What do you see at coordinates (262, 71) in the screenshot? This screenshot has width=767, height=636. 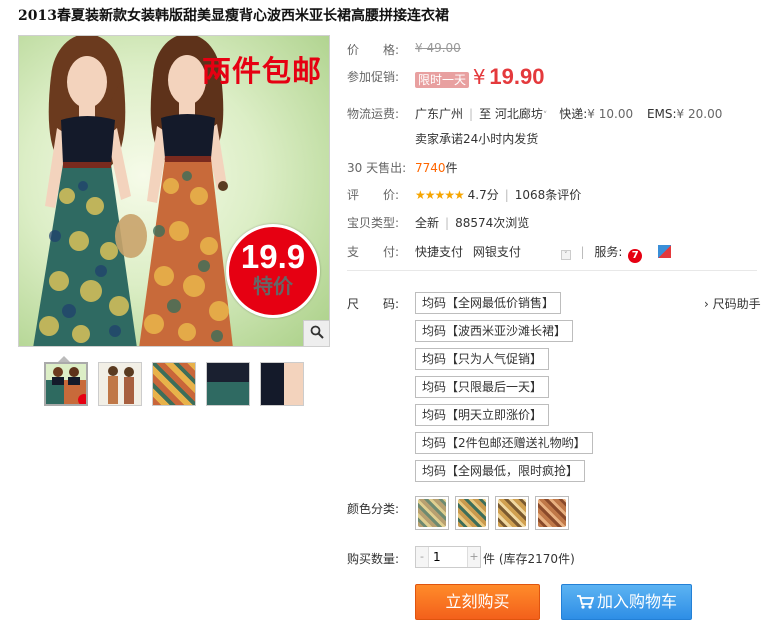 I see `promo-overlay-text: 两件包邮` at bounding box center [262, 71].